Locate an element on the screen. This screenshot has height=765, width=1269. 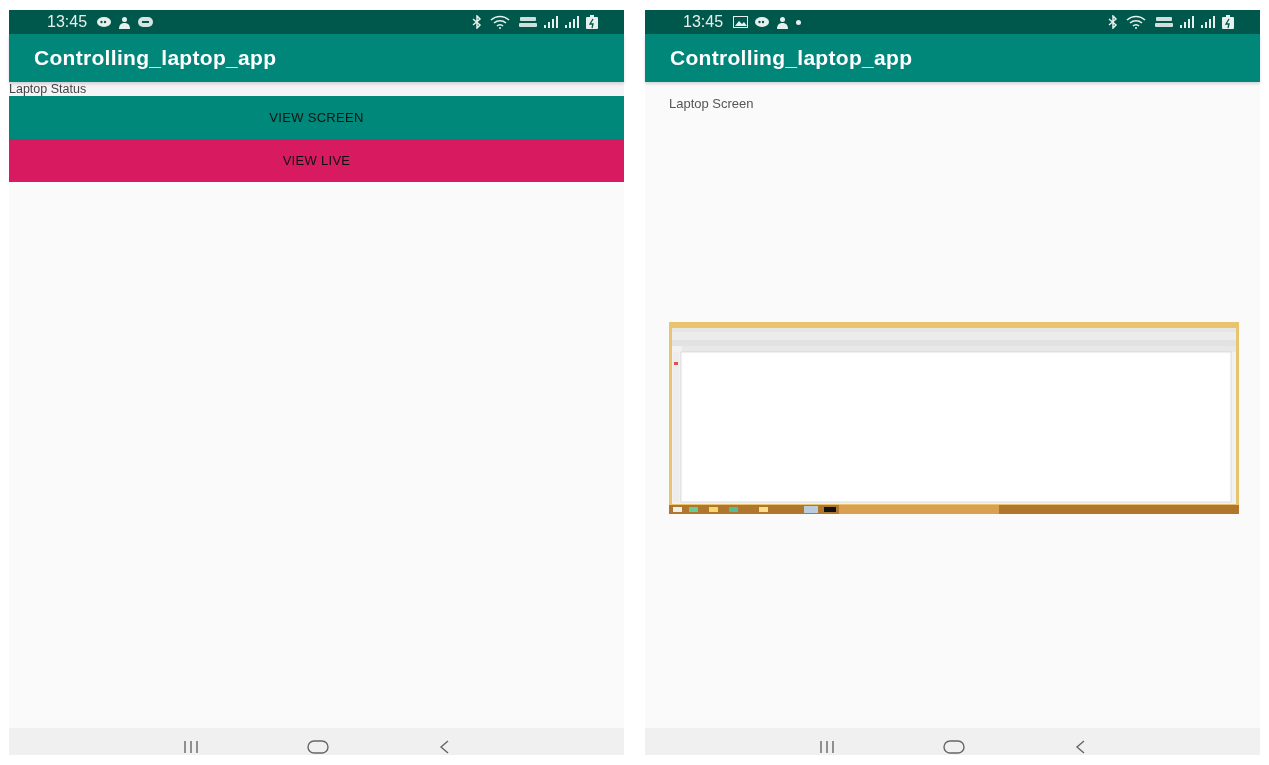
screen-label: Laptop Screen is located at coordinates (711, 103).